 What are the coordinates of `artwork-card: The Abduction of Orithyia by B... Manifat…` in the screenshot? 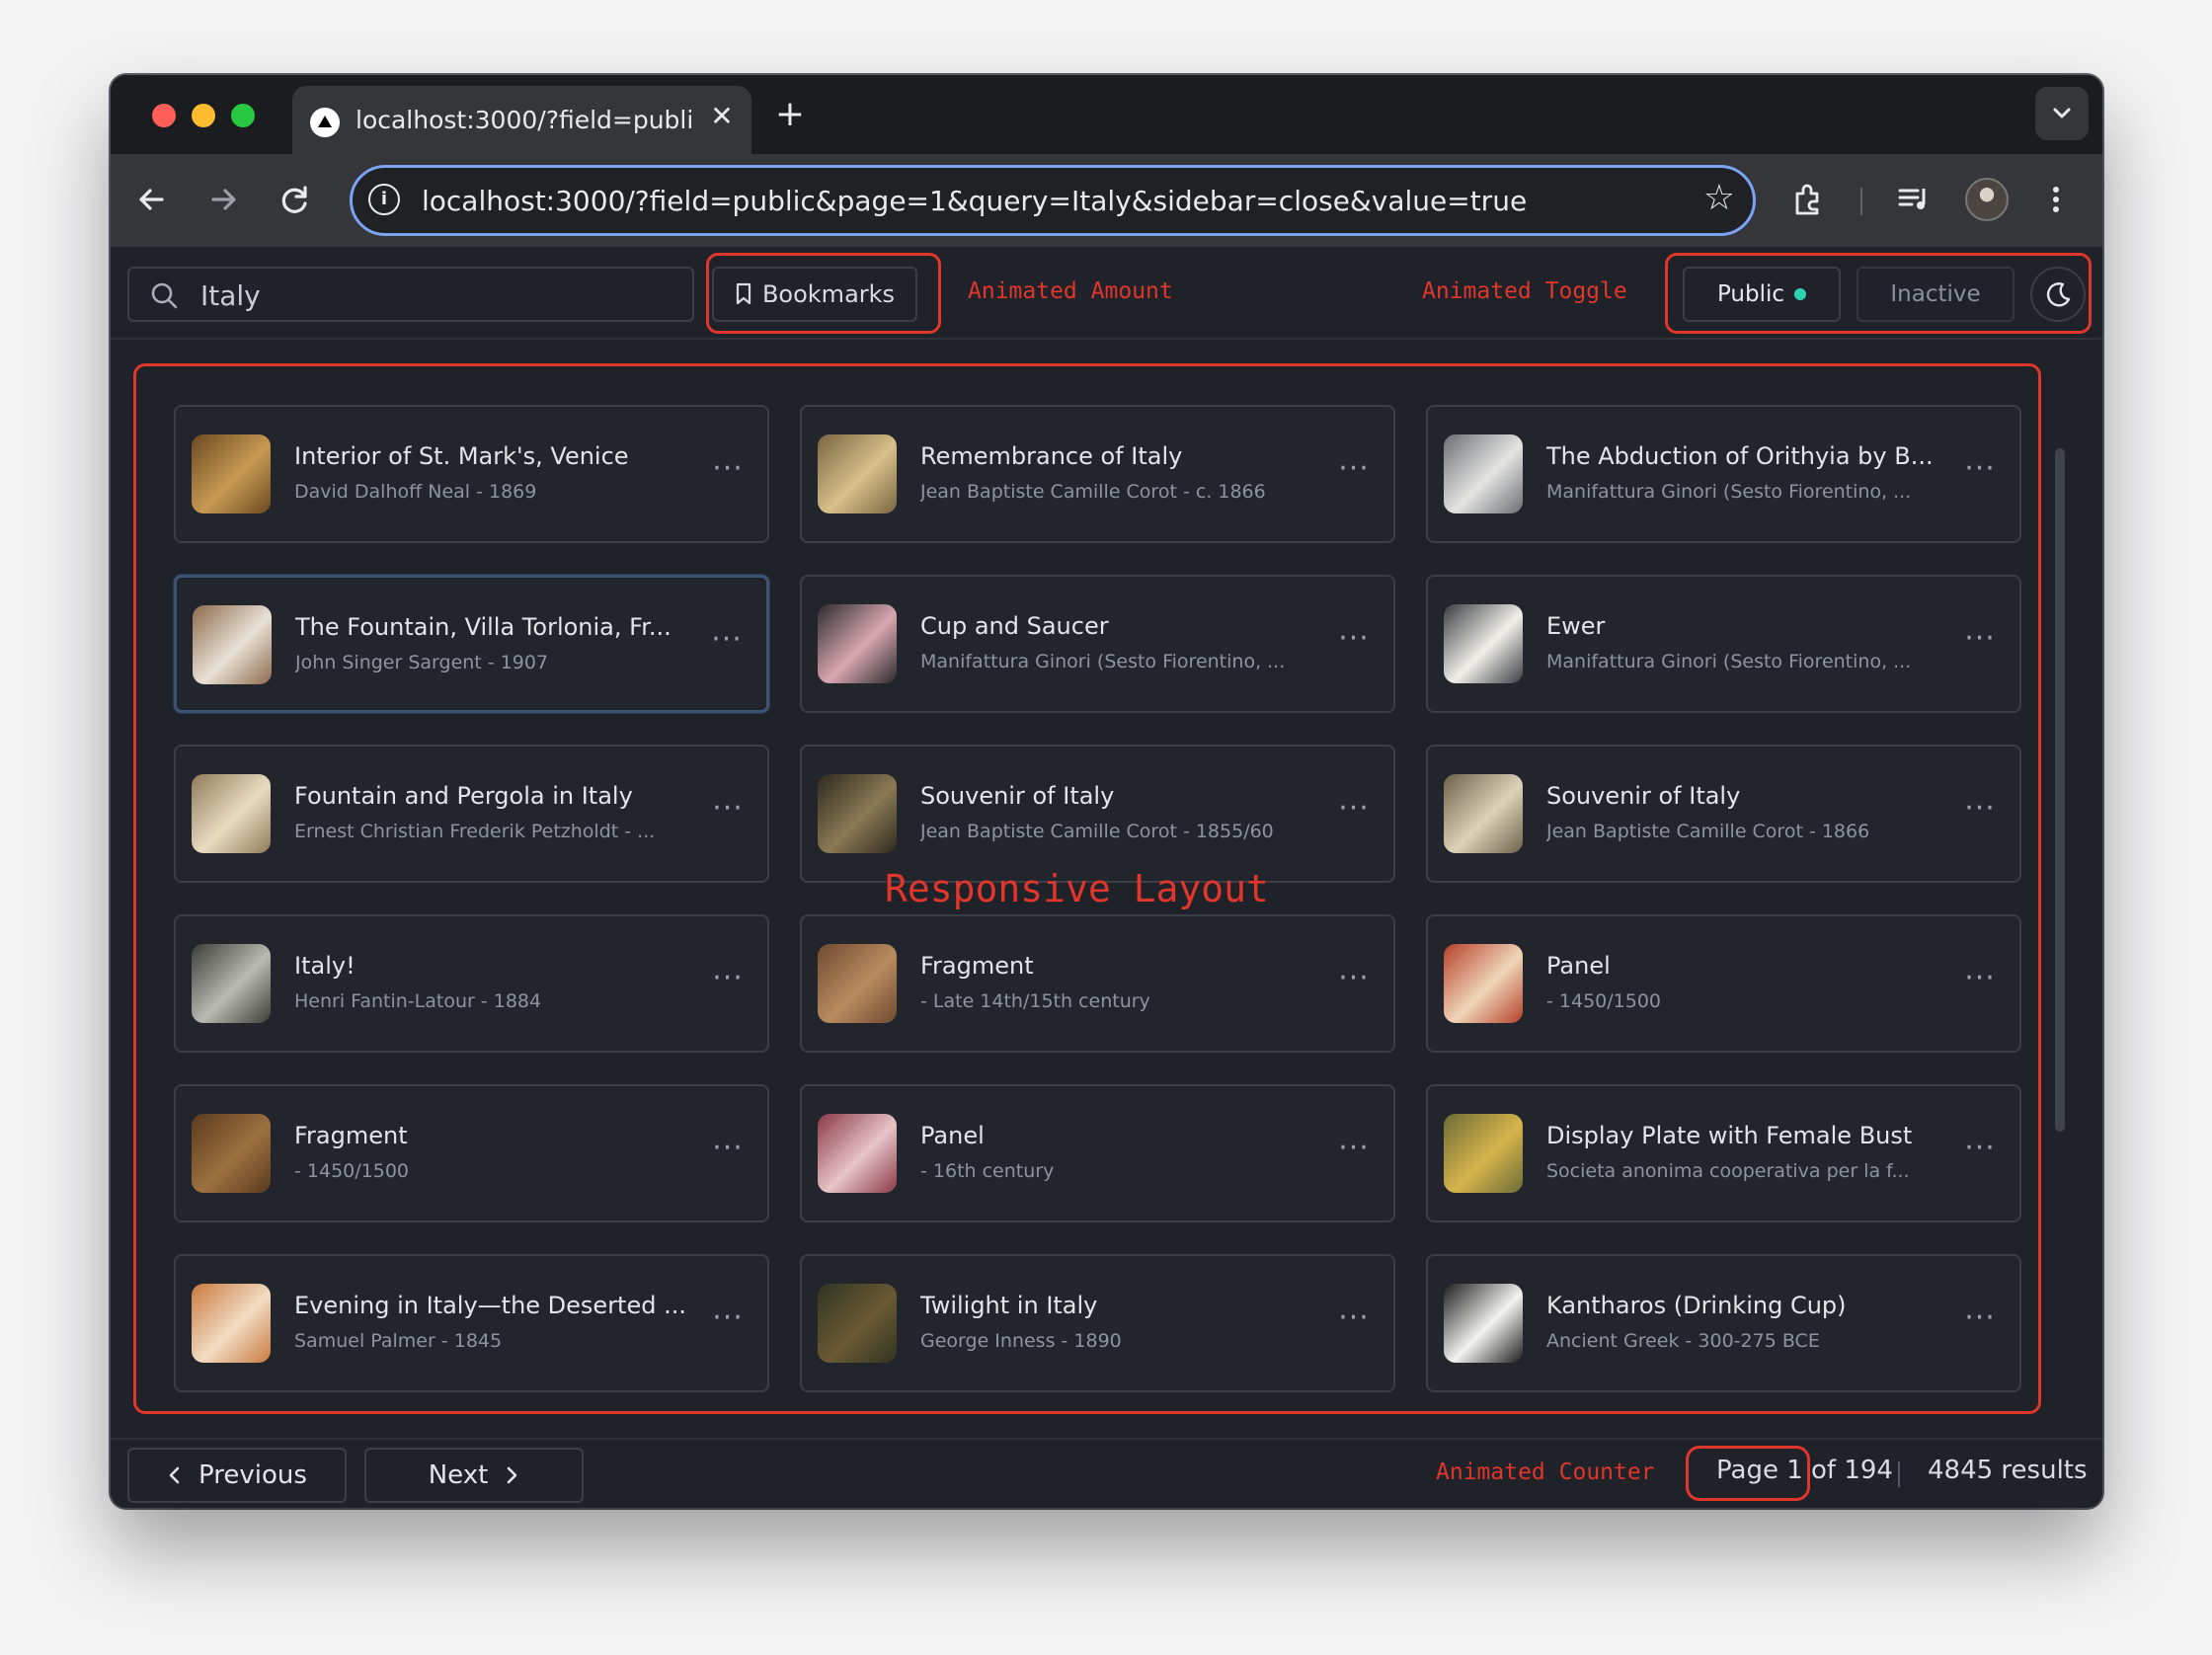 It's located at (1724, 474).